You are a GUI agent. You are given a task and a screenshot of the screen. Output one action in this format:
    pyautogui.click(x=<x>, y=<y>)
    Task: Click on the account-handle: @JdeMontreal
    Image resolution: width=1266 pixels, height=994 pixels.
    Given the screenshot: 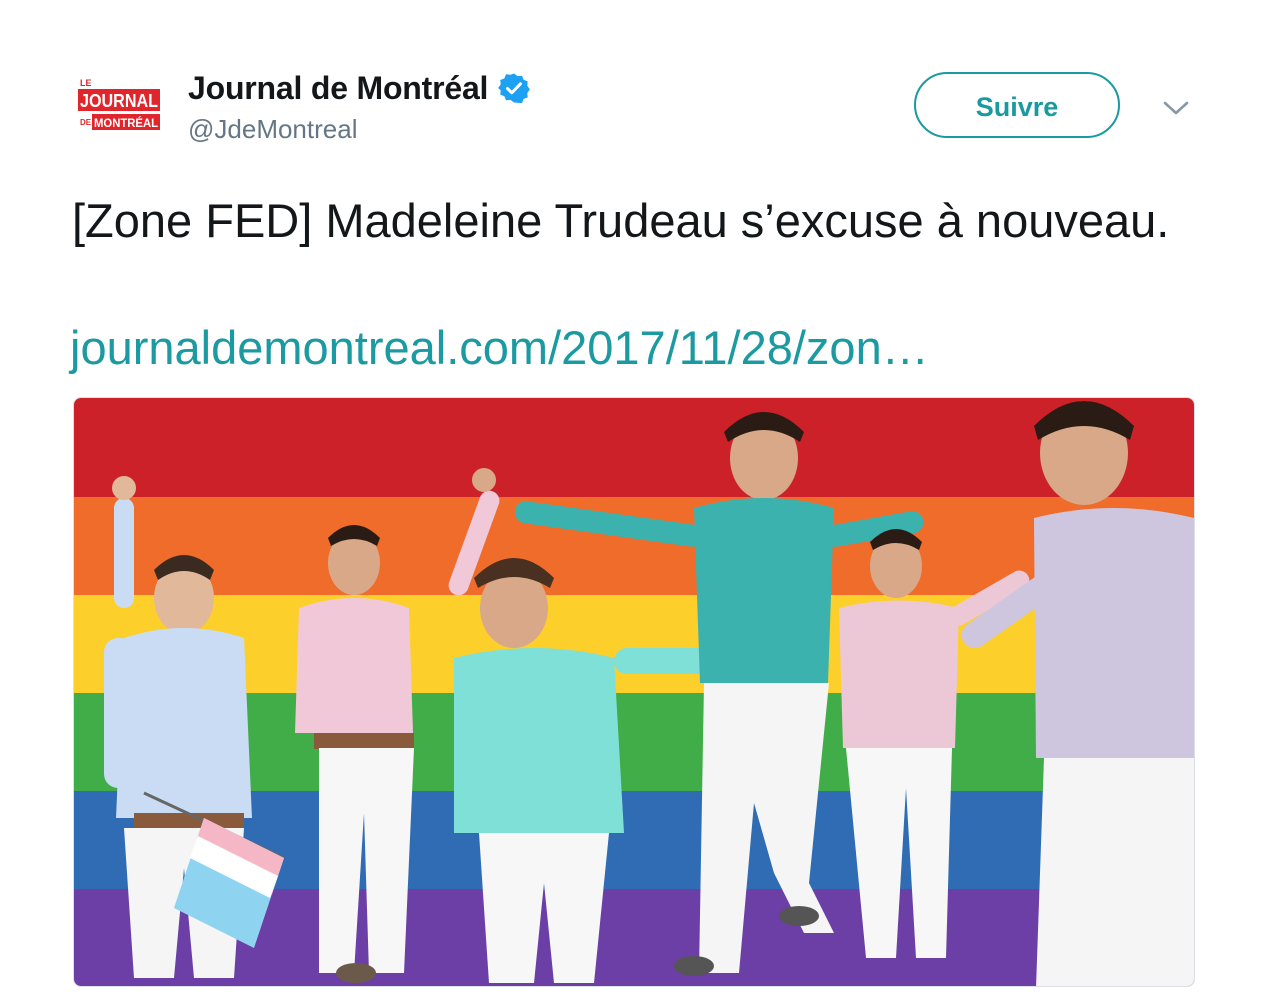 What is the action you would take?
    pyautogui.click(x=272, y=129)
    